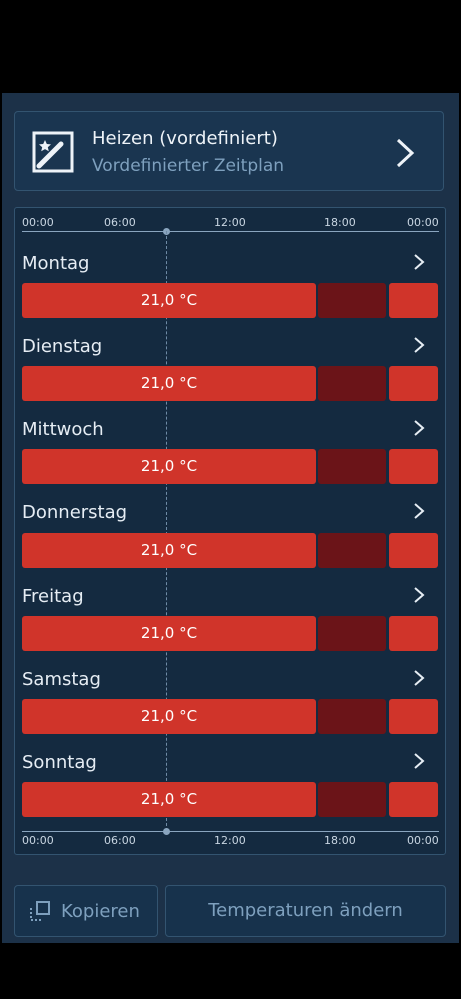 Image resolution: width=461 pixels, height=999 pixels. What do you see at coordinates (53, 152) in the screenshot?
I see `magic-wand-image-icon` at bounding box center [53, 152].